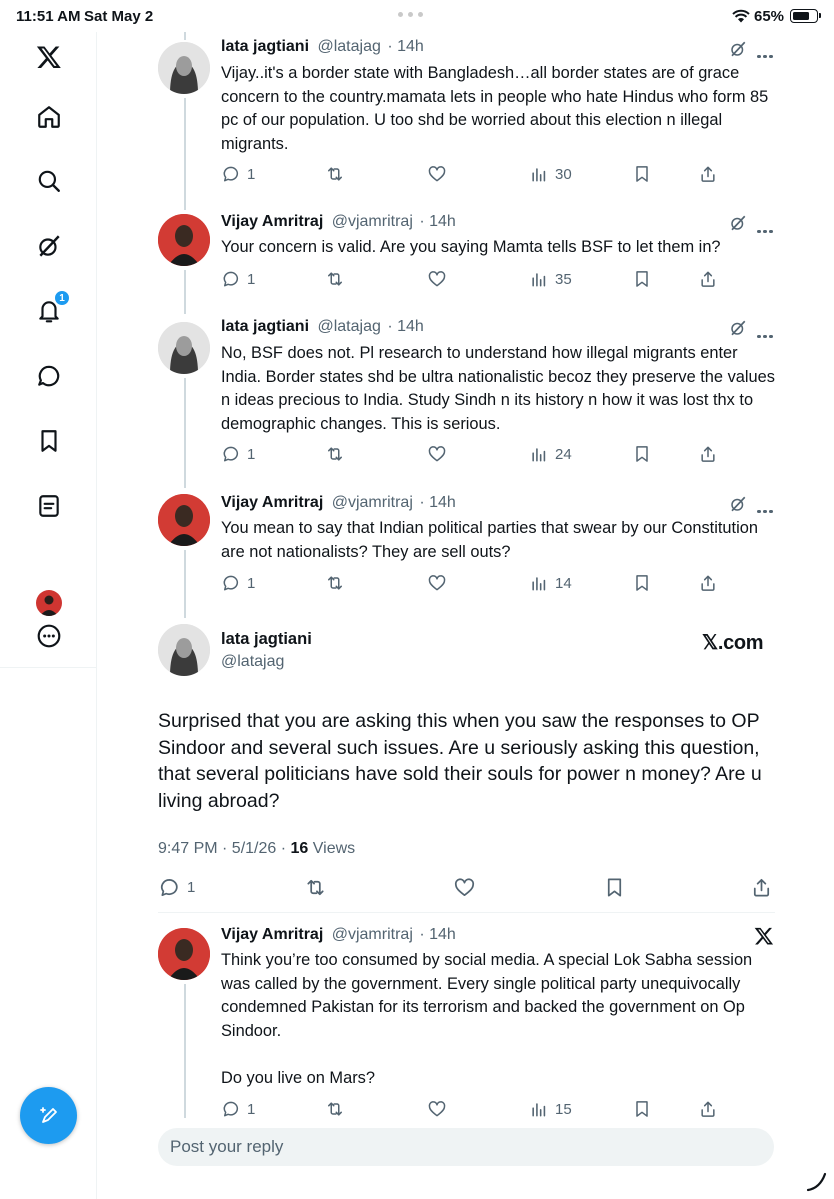 This screenshot has width=834, height=1199. Describe the element at coordinates (550, 454) in the screenshot. I see `views-button: 24` at that location.